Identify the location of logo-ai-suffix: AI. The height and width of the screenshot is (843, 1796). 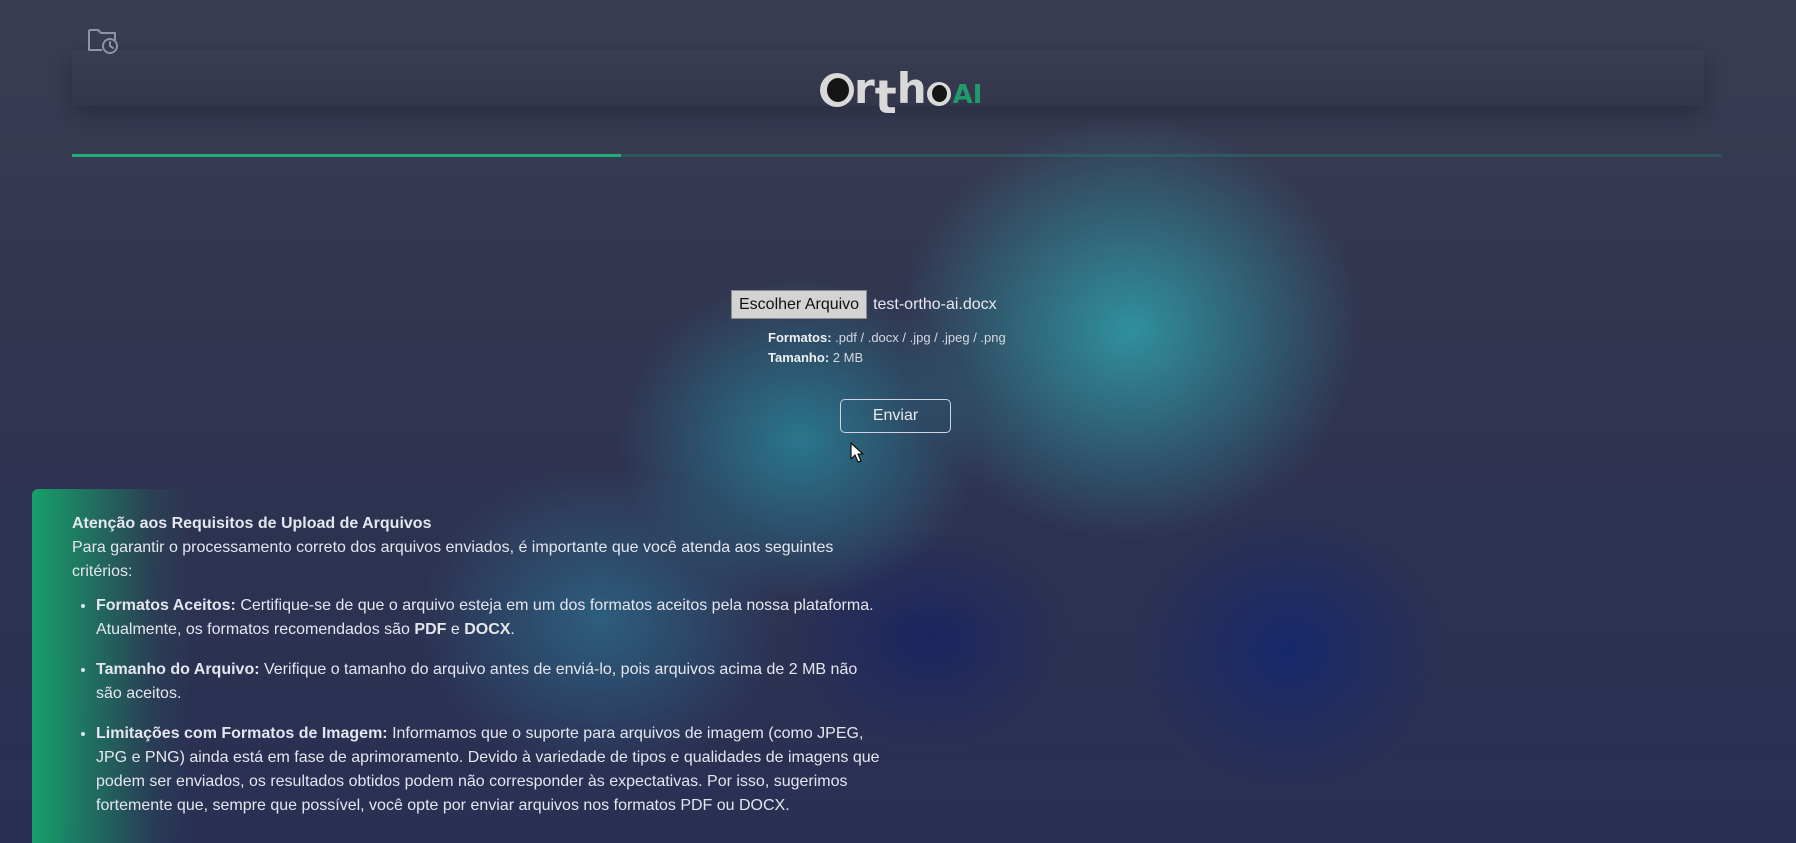
(967, 95).